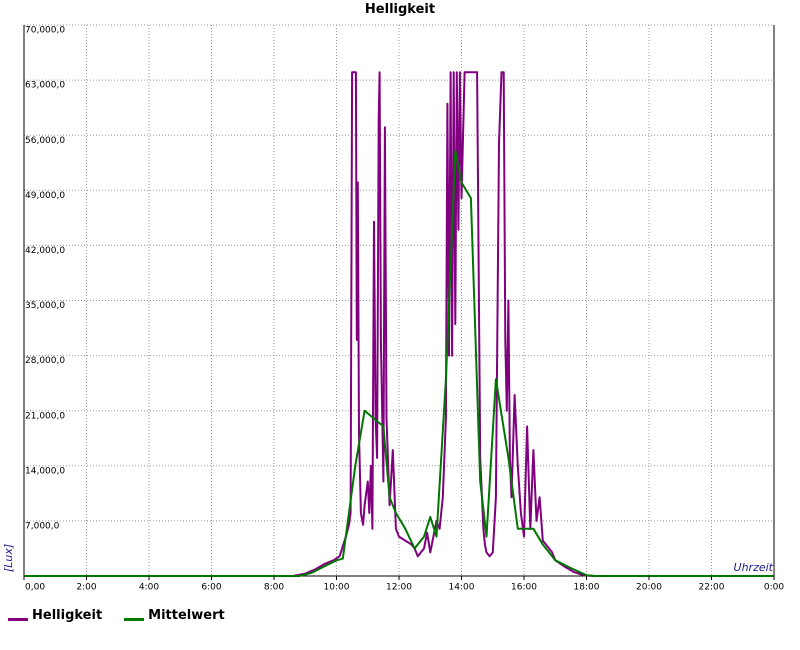 The width and height of the screenshot is (800, 650). I want to click on legend-swatch-mittelwert, so click(134, 619).